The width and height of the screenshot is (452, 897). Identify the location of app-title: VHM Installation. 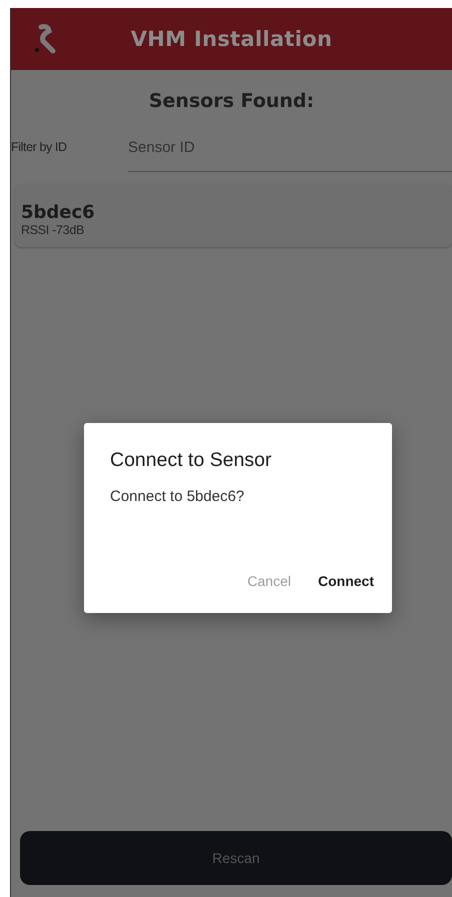
(232, 39).